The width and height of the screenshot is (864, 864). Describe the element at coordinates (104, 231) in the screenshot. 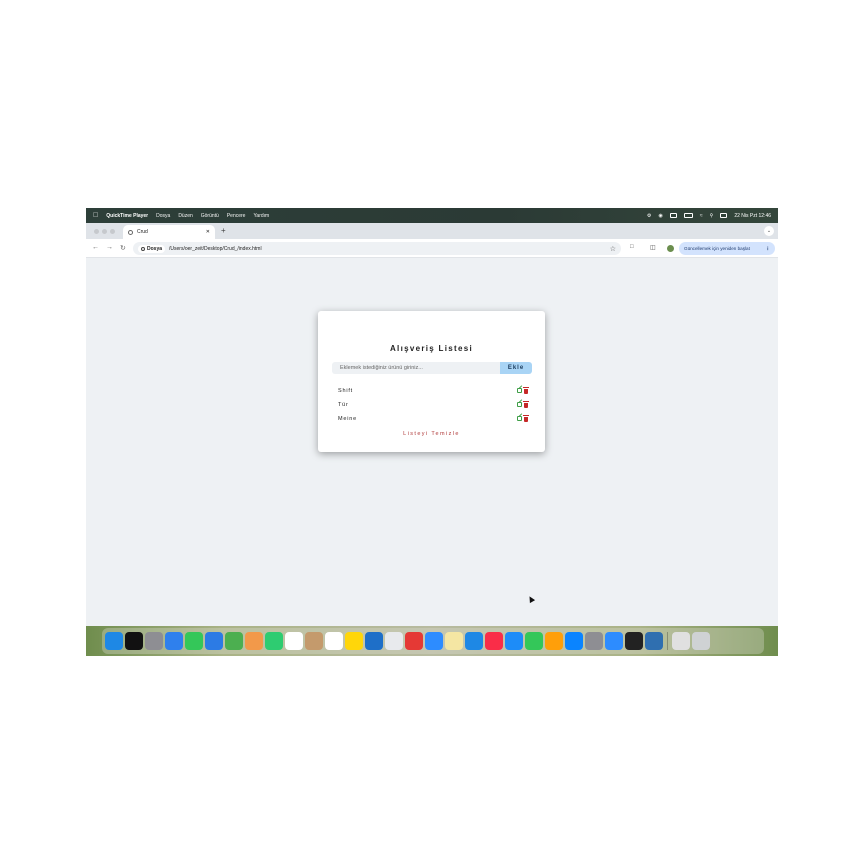

I see `minimize-window-button` at that location.